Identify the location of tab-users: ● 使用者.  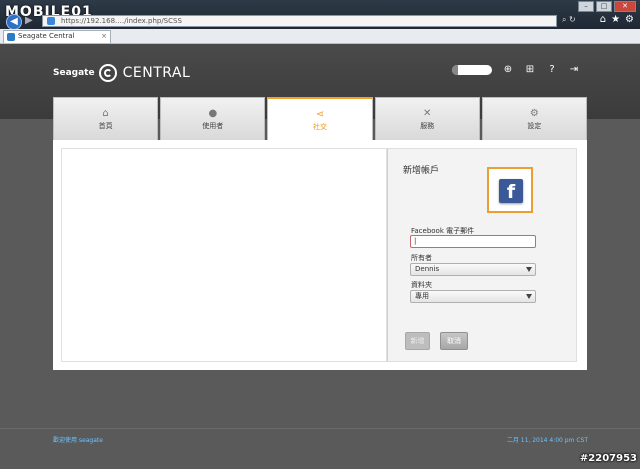
(213, 118).